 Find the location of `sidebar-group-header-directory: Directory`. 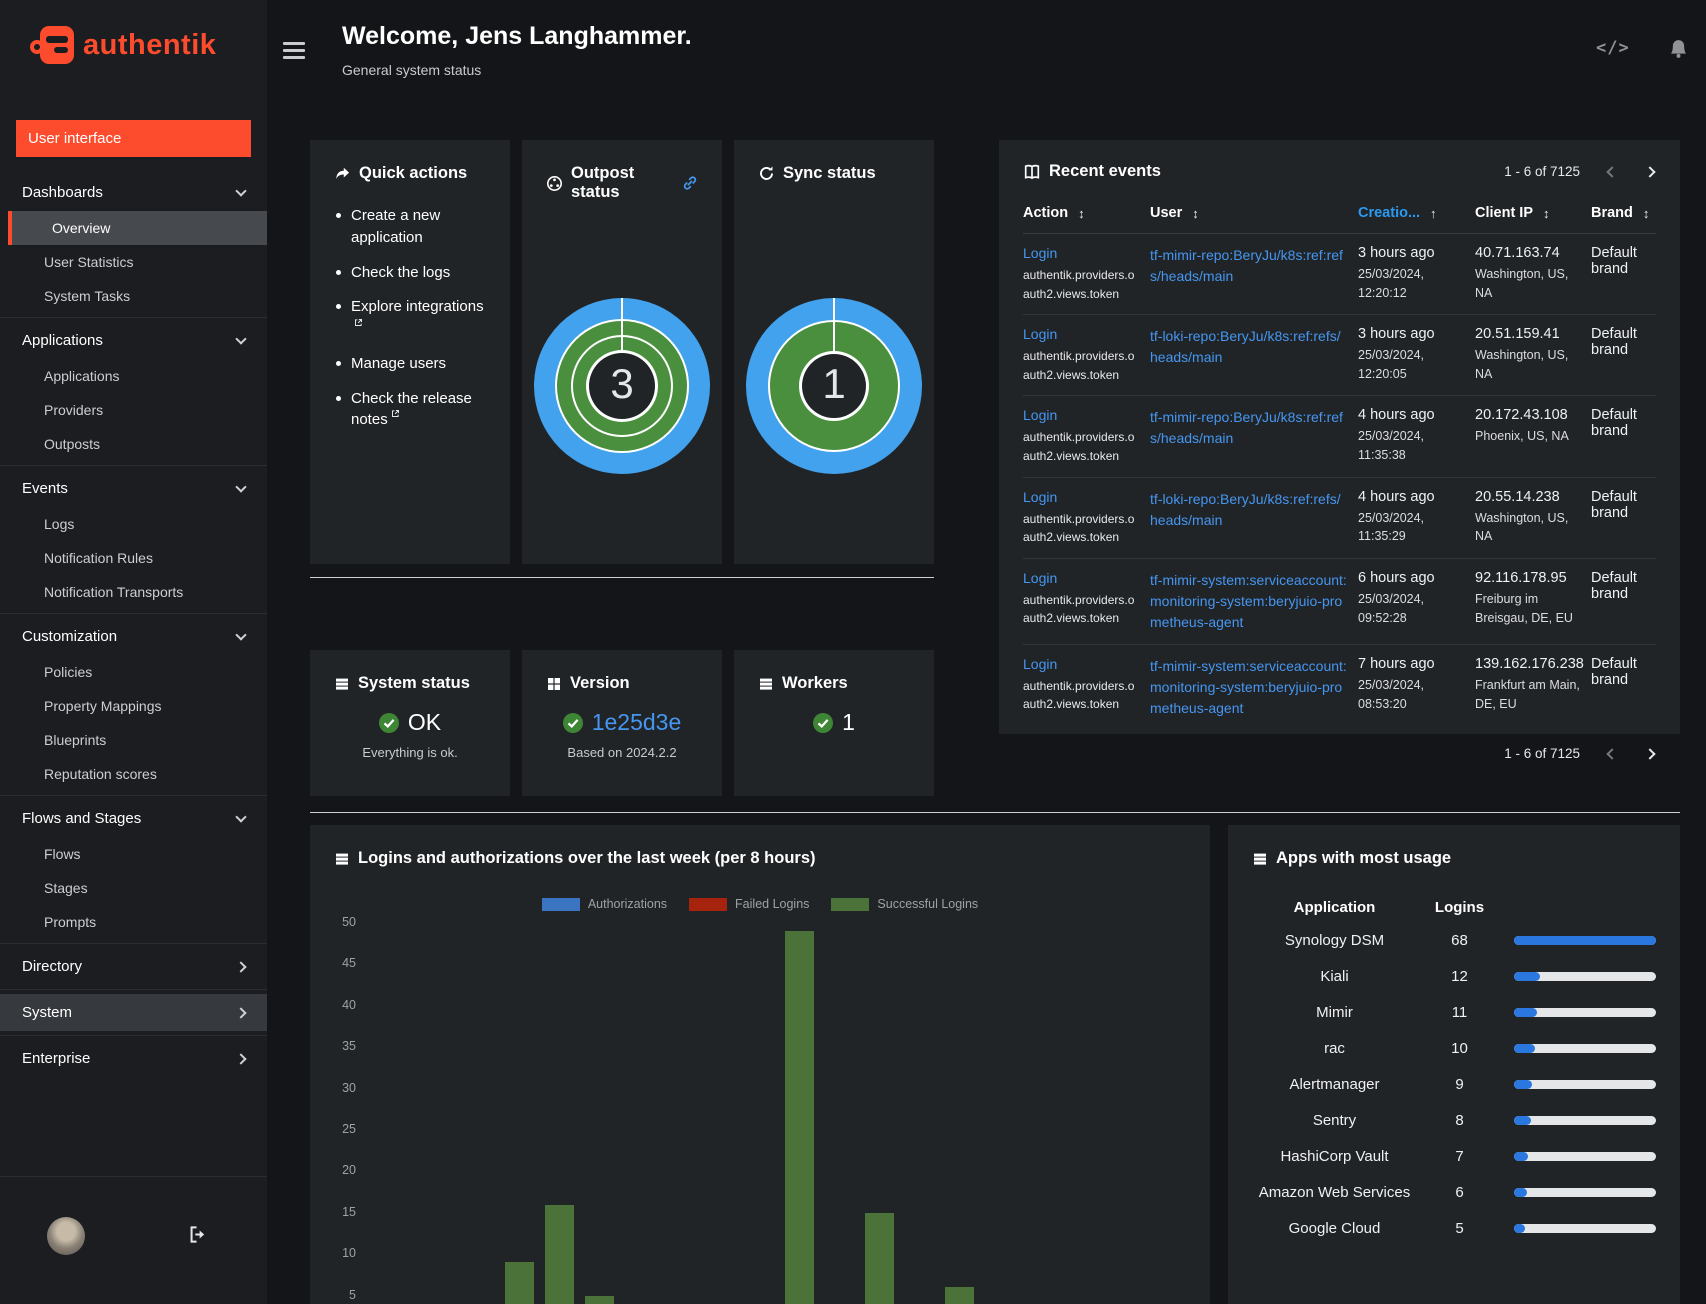

sidebar-group-header-directory: Directory is located at coordinates (133, 966).